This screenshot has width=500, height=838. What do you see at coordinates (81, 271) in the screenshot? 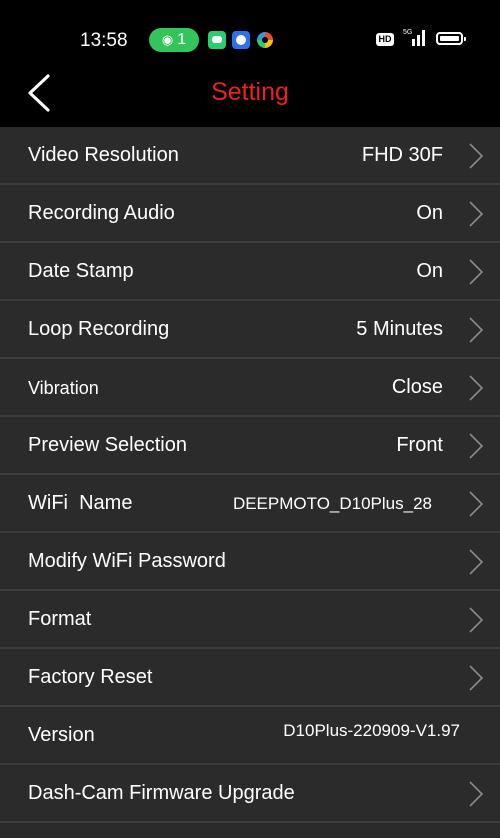
I see `setting-label: Date Stamp` at bounding box center [81, 271].